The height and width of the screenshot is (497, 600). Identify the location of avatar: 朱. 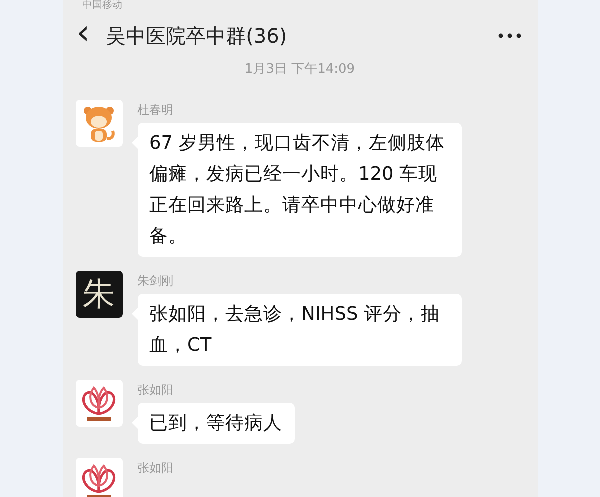
(99, 294).